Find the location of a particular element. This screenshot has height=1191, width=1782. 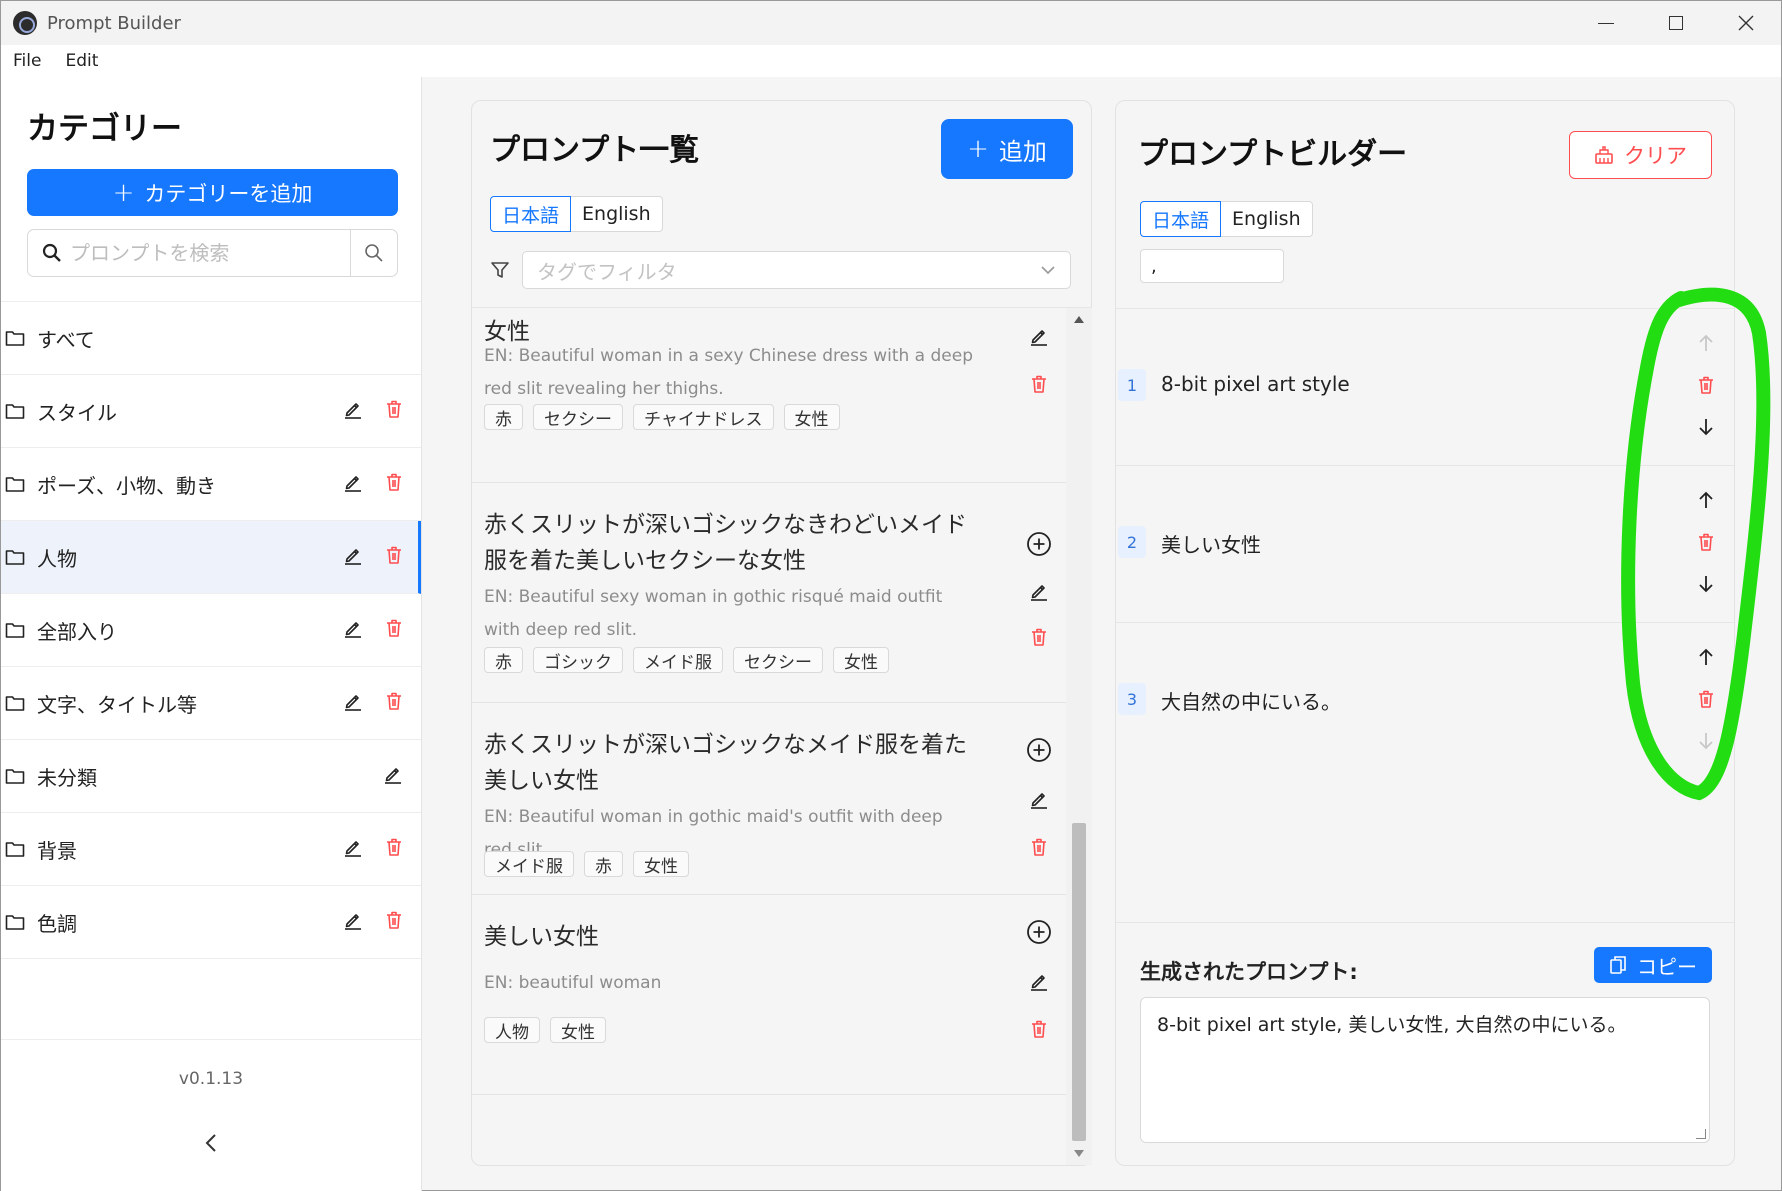

menu-bar: File Edit is located at coordinates (891, 61).